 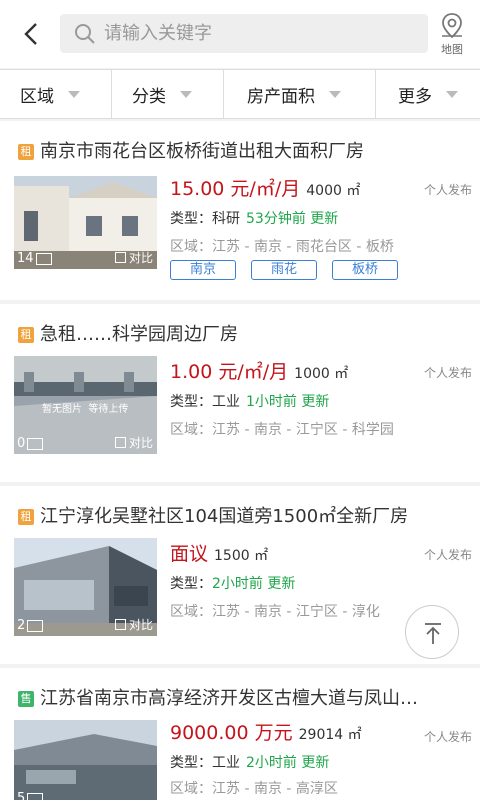 I want to click on area: 1000 ㎡, so click(x=321, y=374).